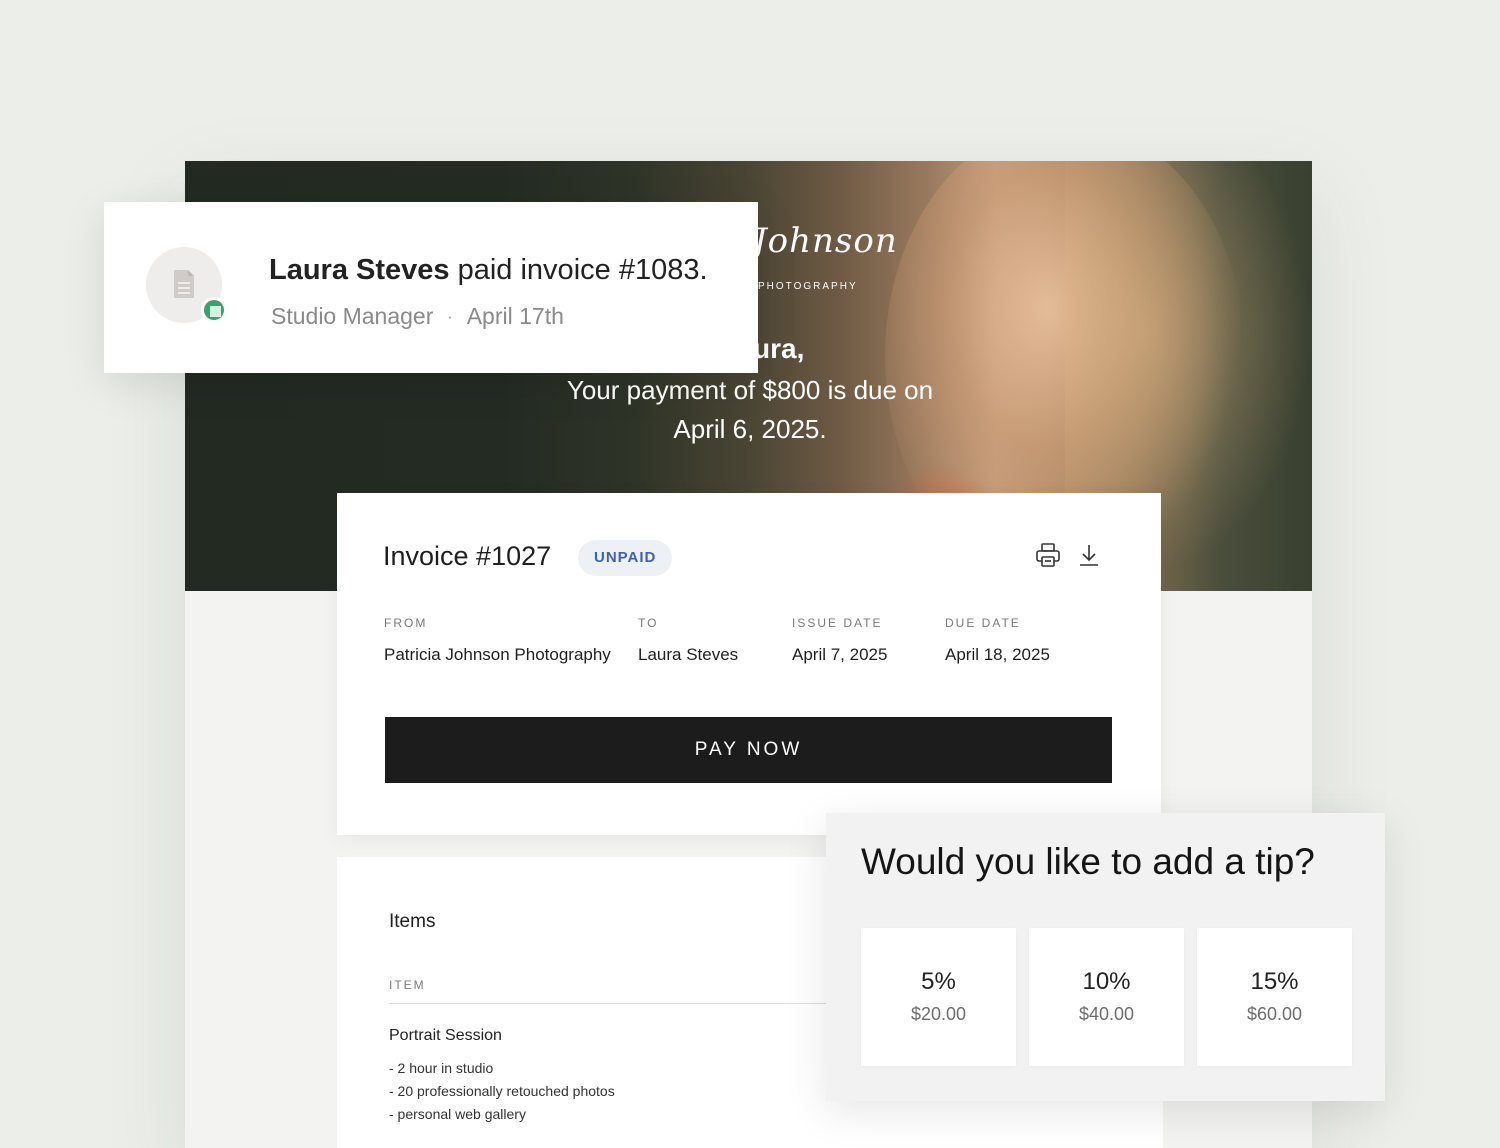 Image resolution: width=1500 pixels, height=1148 pixels. What do you see at coordinates (497, 640) in the screenshot?
I see `meta-from: FROM Patricia Johnson Photography` at bounding box center [497, 640].